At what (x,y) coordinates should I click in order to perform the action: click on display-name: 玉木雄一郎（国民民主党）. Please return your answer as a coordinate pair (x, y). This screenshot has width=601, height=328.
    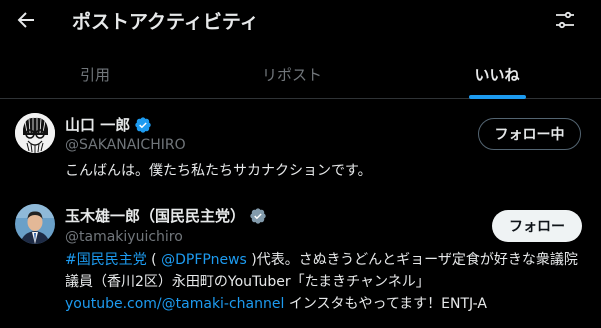
    Looking at the image, I should click on (155, 215).